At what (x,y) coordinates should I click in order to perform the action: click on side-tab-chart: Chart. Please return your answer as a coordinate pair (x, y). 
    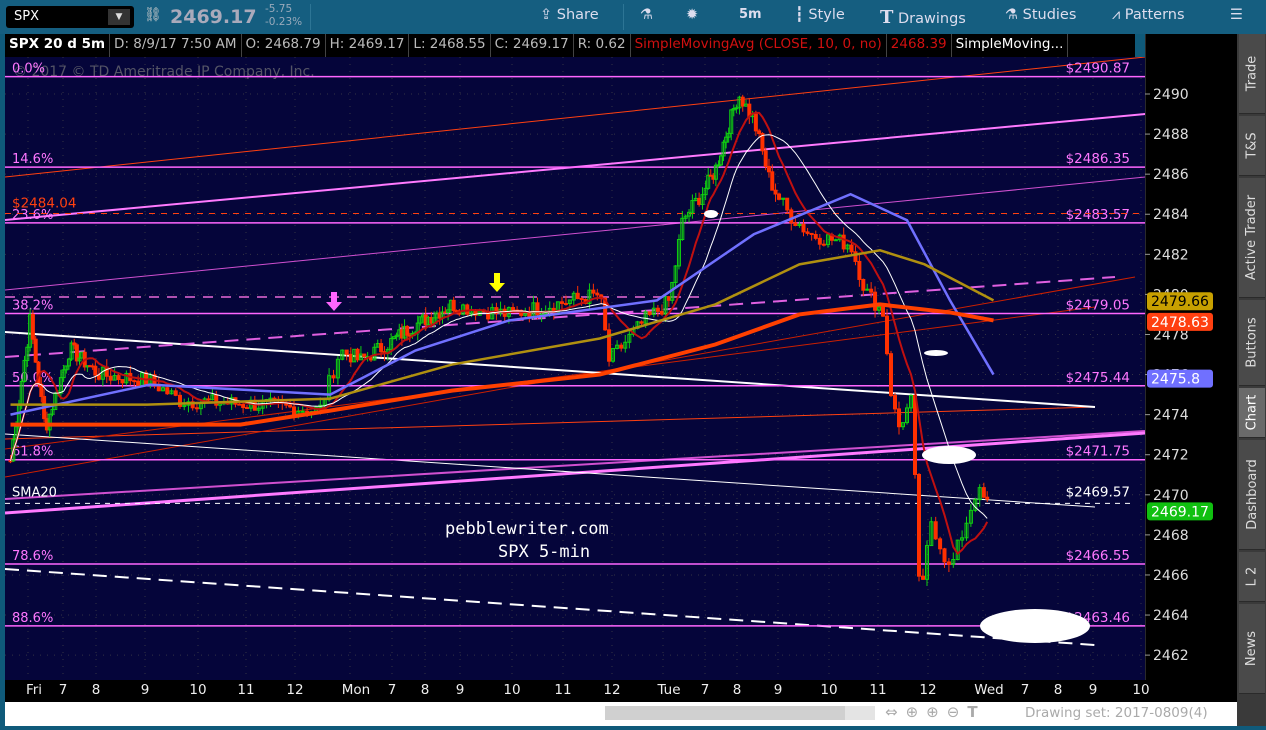
    Looking at the image, I should click on (1252, 413).